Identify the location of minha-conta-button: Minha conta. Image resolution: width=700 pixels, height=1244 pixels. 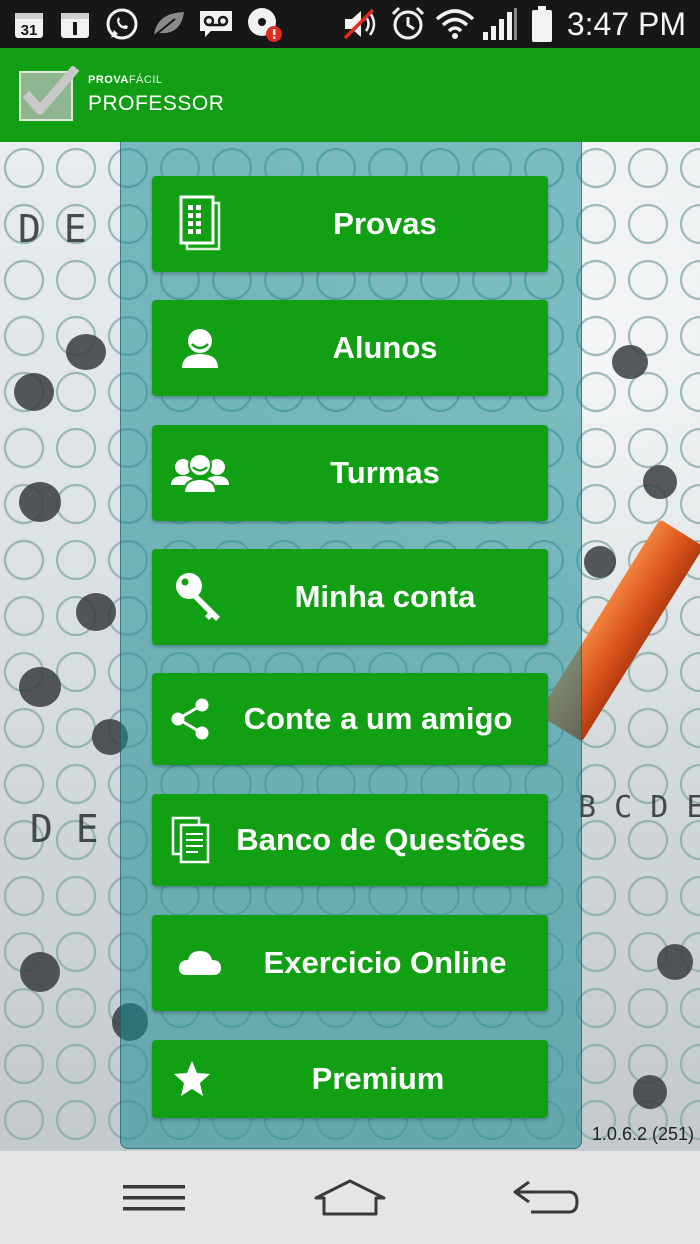
(350, 597).